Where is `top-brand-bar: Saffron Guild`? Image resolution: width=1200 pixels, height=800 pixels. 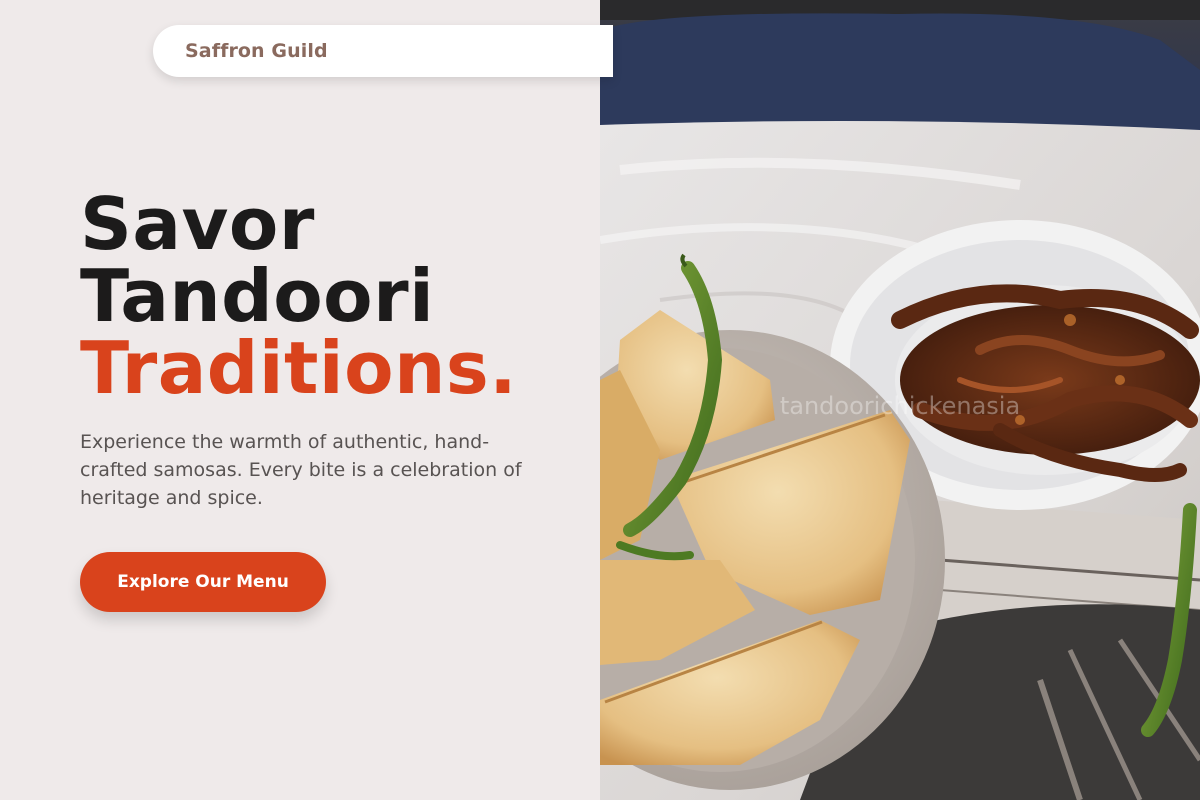
top-brand-bar: Saffron Guild is located at coordinates (383, 51).